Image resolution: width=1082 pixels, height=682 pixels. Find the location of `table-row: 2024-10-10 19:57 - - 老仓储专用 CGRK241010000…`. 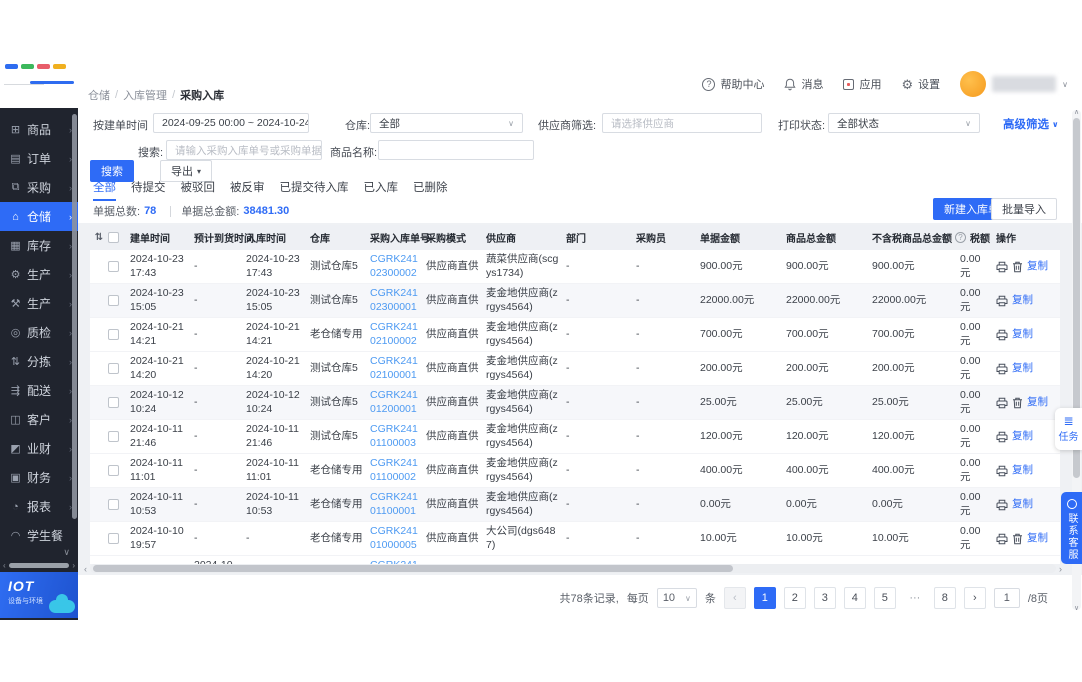

table-row: 2024-10-10 19:57 - - 老仓储专用 CGRK241010000… is located at coordinates (575, 539).